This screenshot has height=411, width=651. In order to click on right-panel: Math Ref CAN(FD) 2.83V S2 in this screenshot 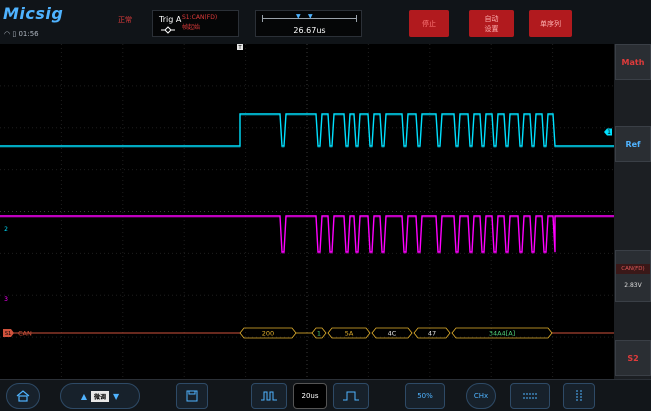, I will do `click(632, 211)`.